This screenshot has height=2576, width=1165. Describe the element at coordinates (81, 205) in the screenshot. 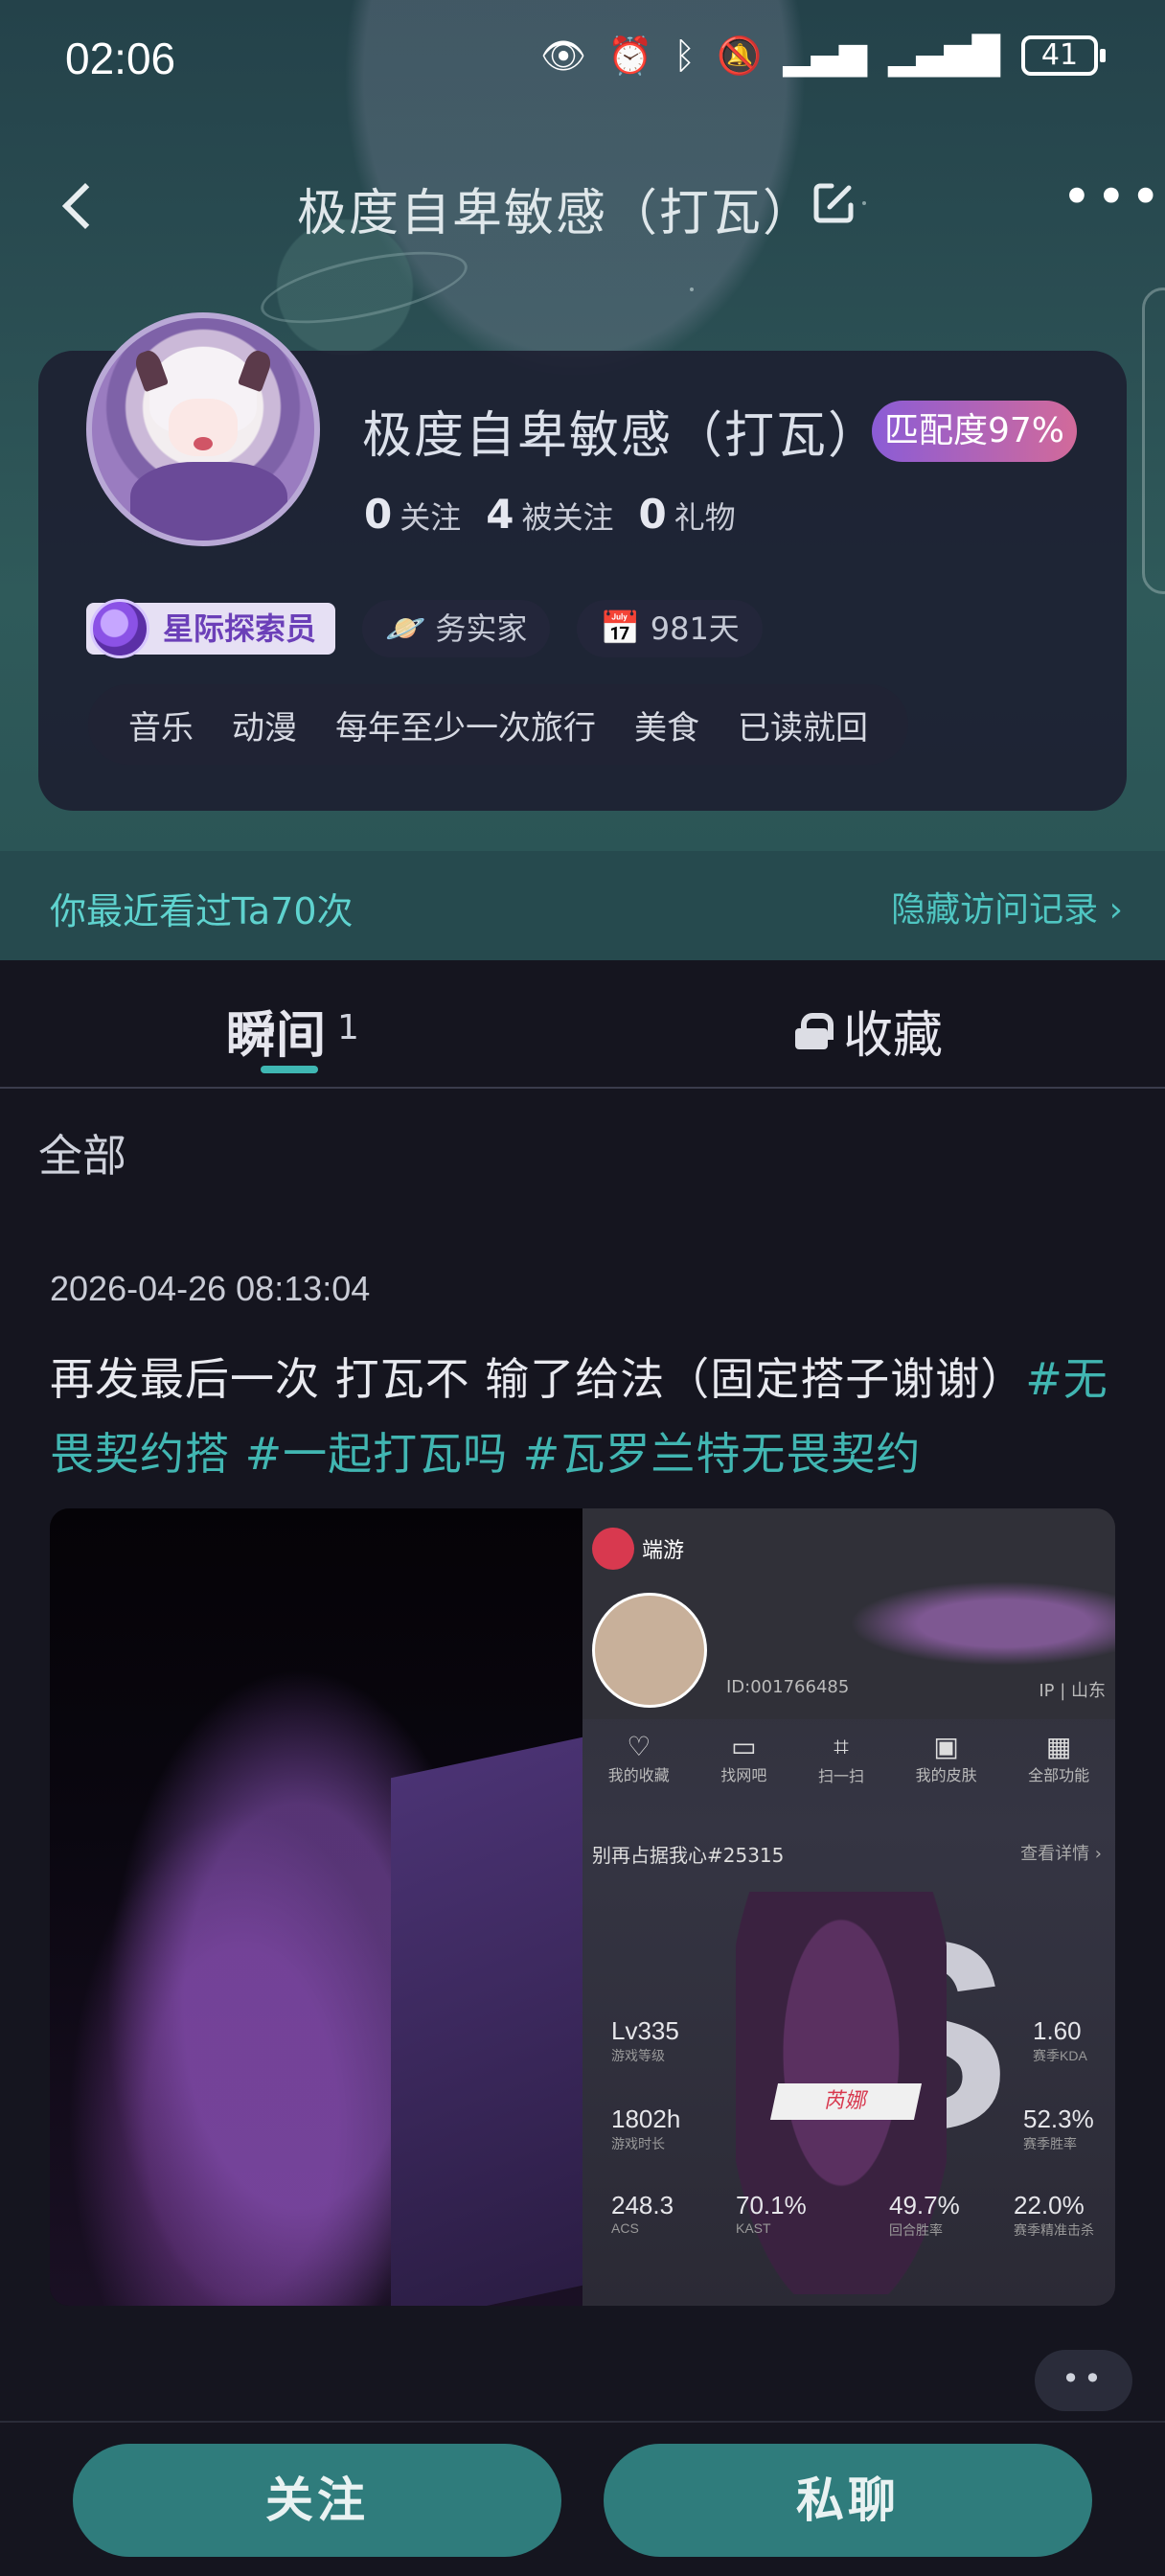

I see `back-button` at that location.